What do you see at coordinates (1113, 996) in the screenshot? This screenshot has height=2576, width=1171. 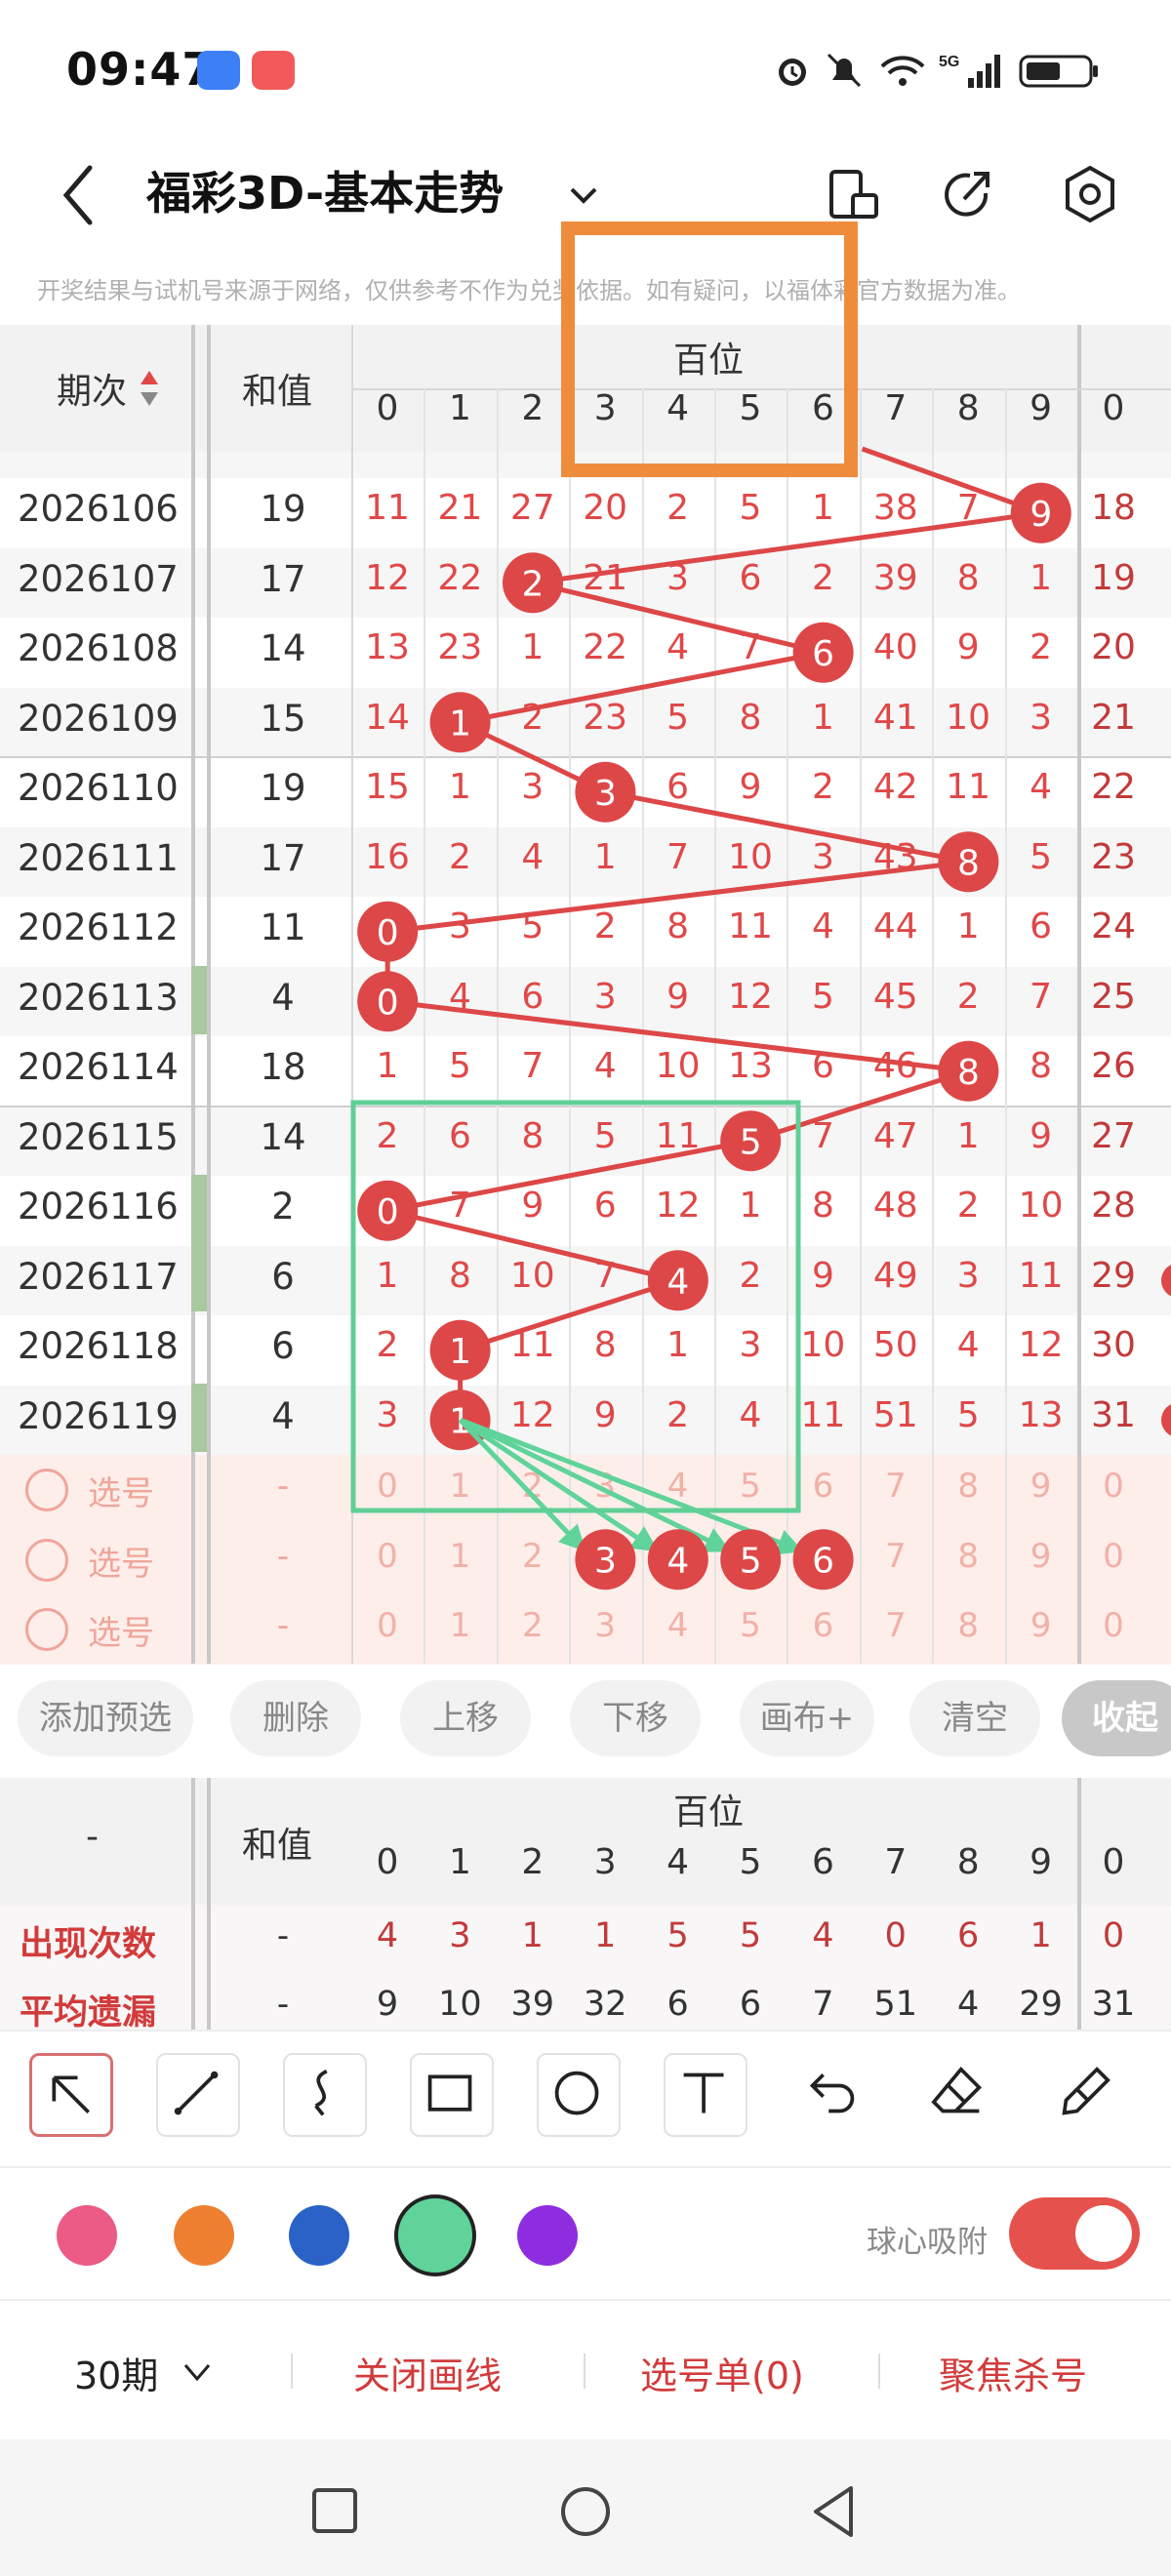 I see `omission-cell: 25` at bounding box center [1113, 996].